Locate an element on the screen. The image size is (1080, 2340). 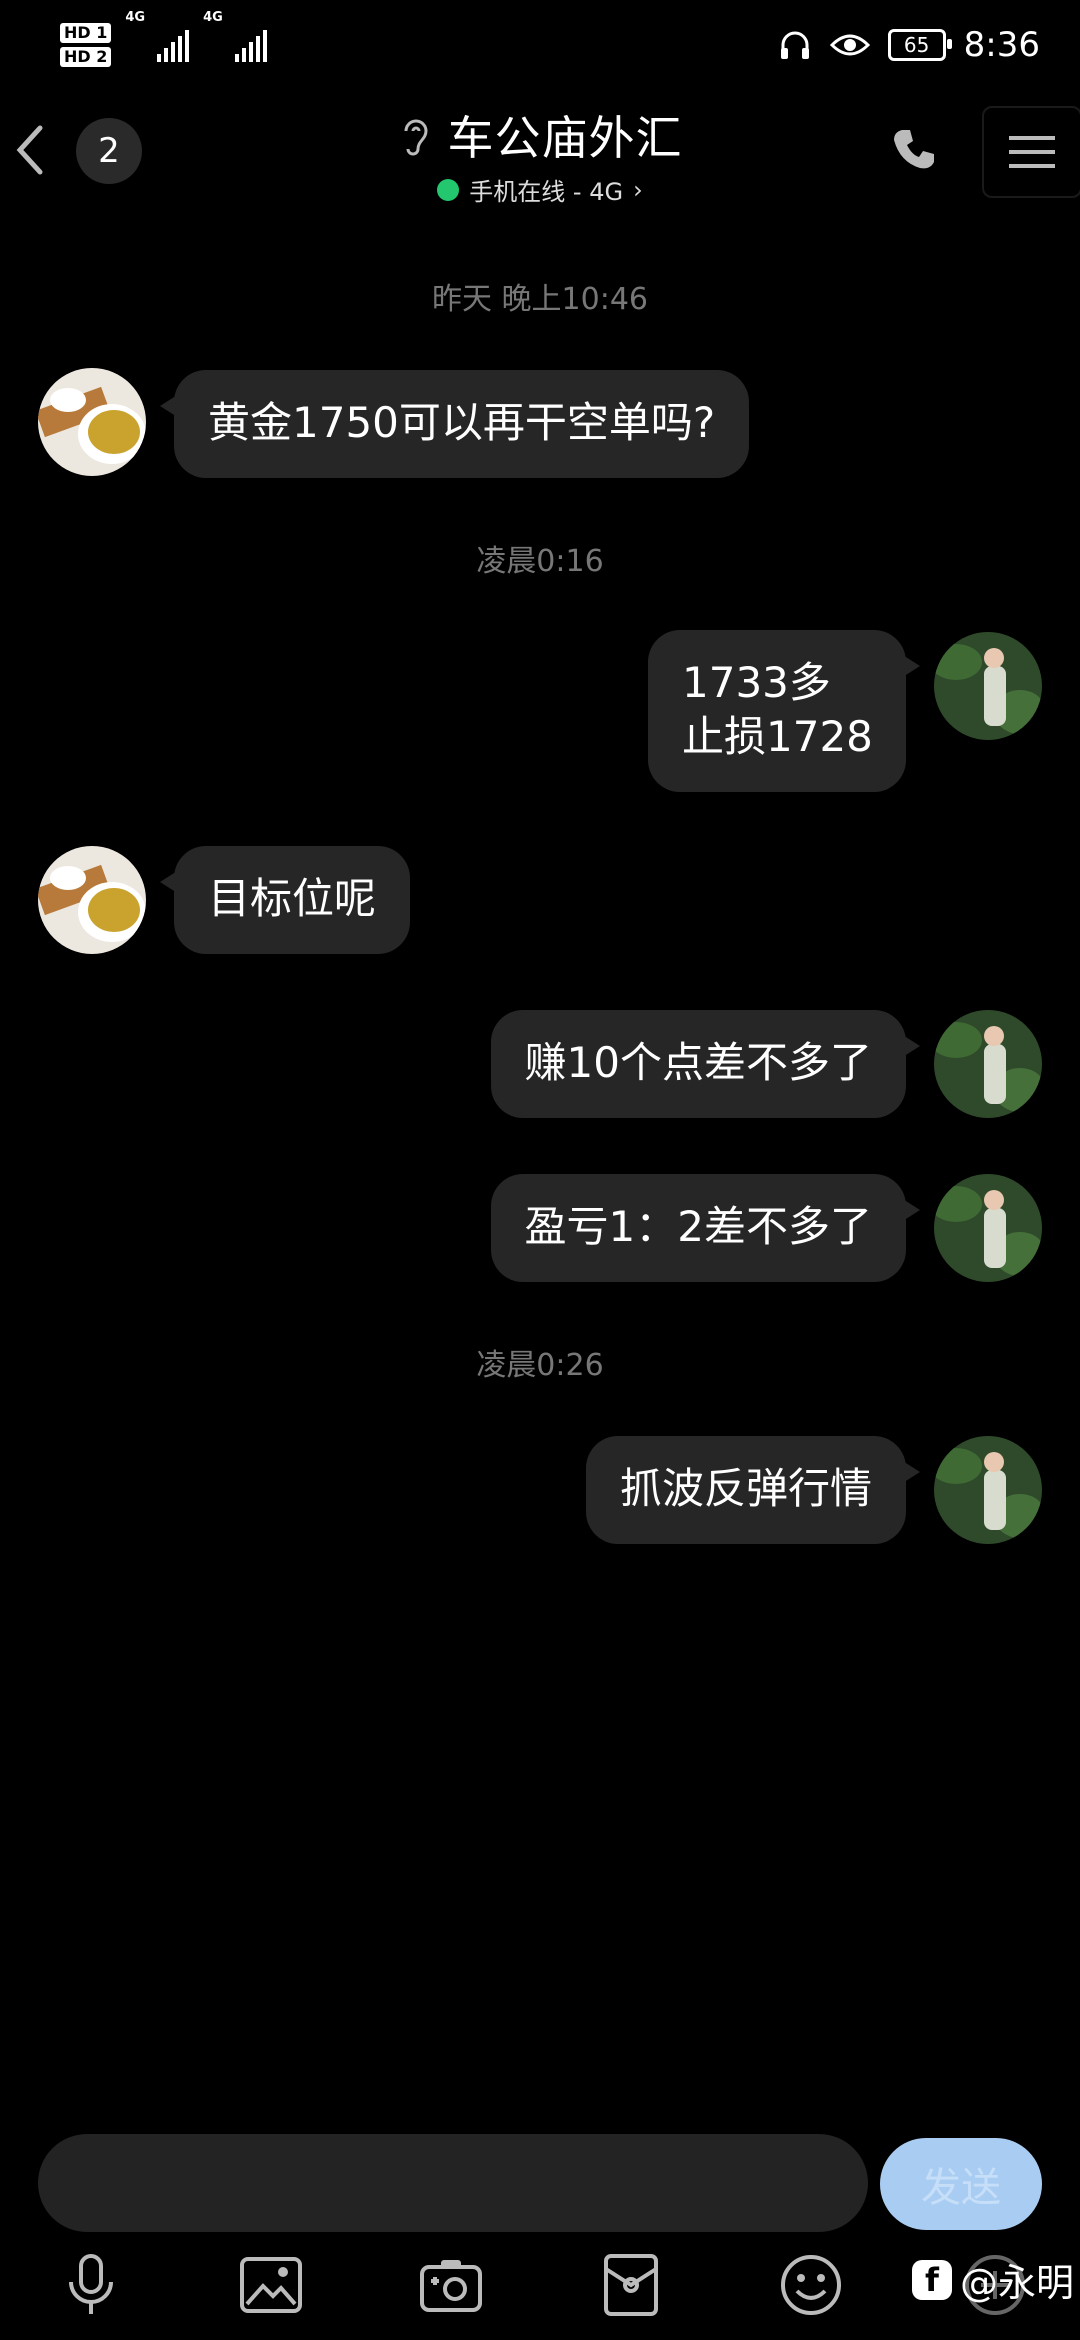
microphone-icon is located at coordinates (91, 2285).